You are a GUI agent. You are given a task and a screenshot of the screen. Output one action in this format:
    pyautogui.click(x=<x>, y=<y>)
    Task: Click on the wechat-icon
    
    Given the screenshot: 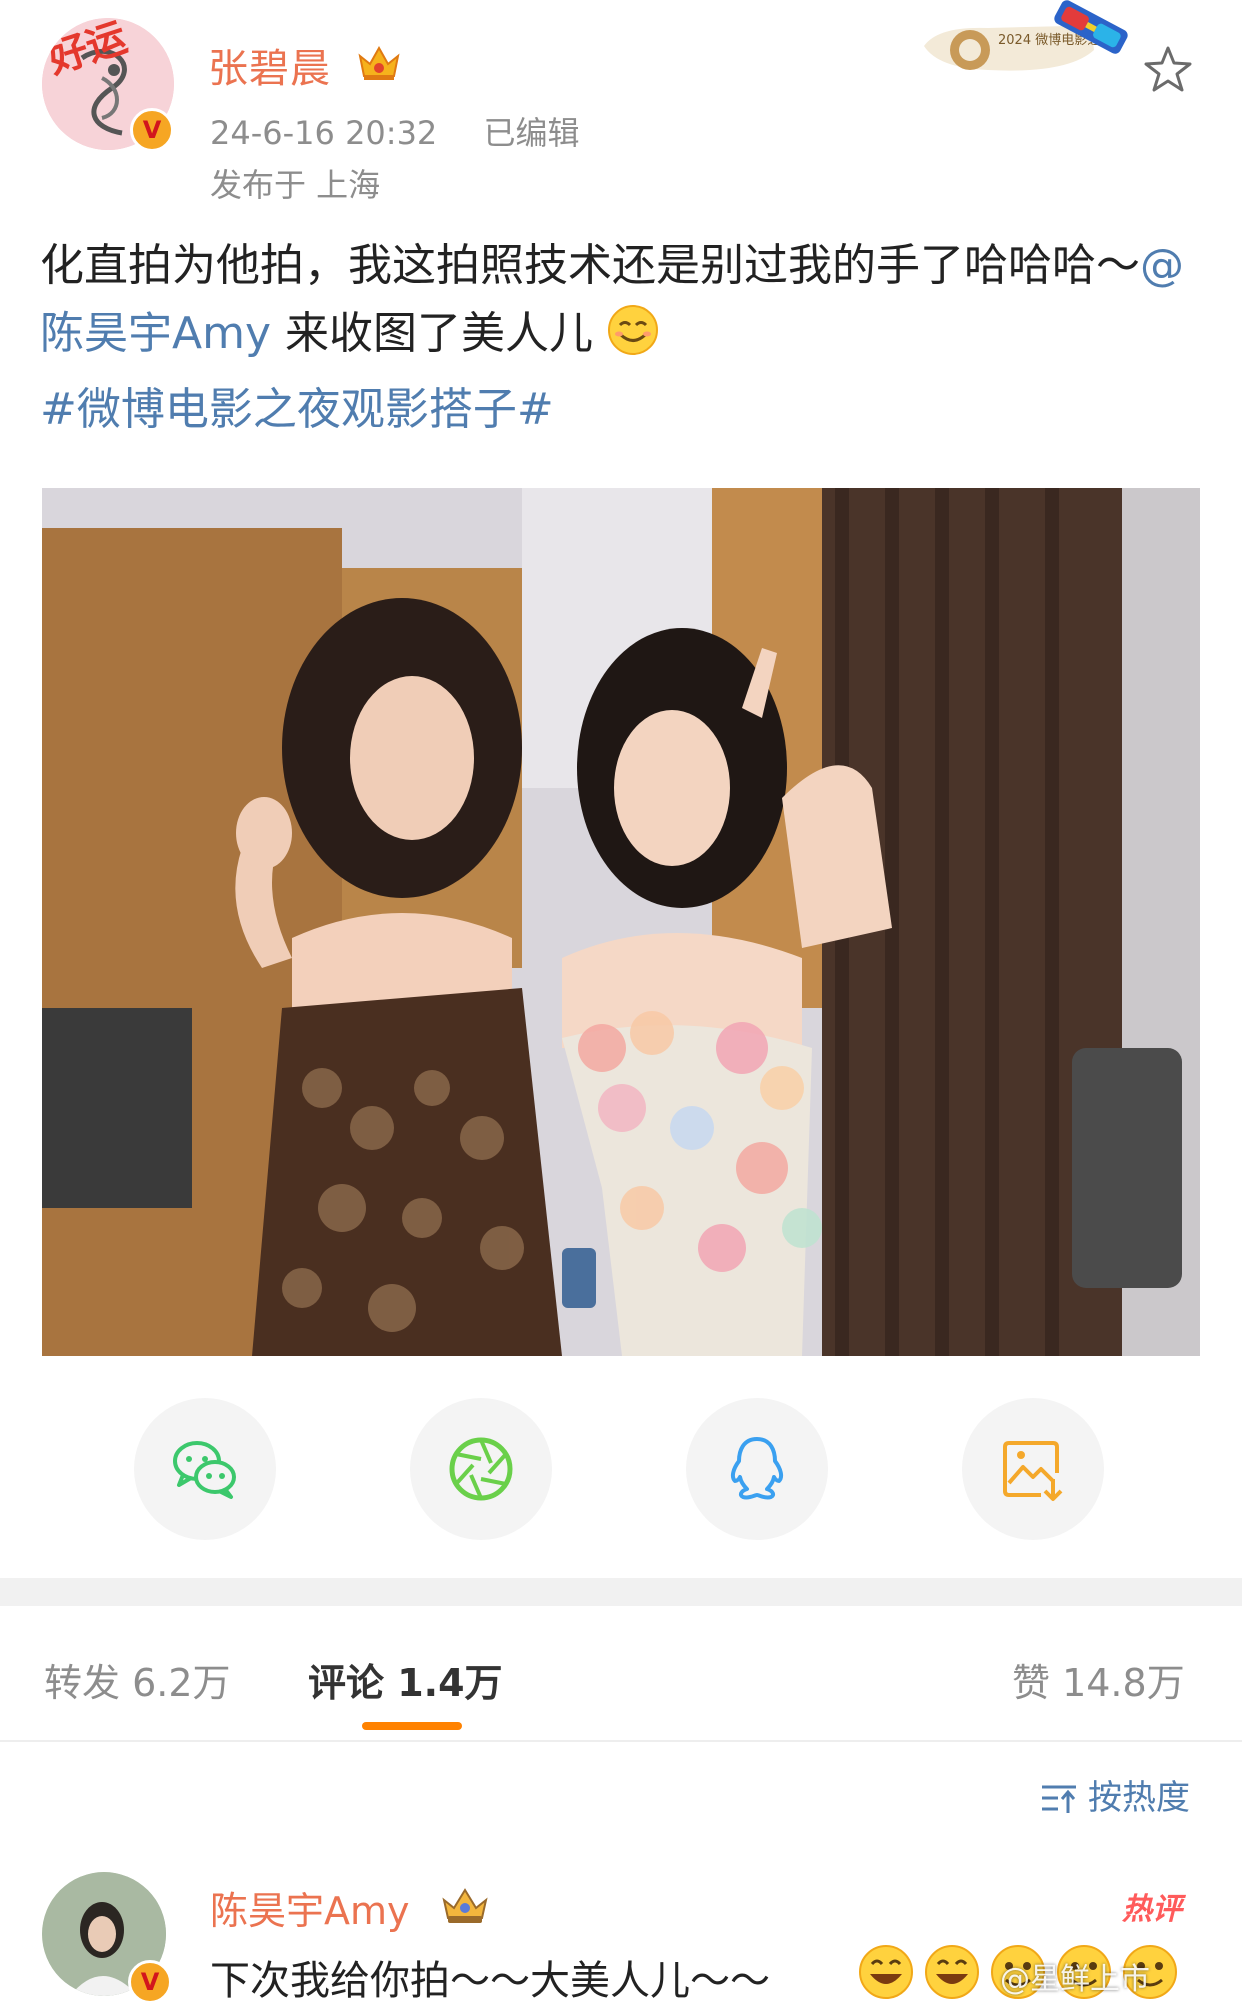 What is the action you would take?
    pyautogui.click(x=204, y=1470)
    